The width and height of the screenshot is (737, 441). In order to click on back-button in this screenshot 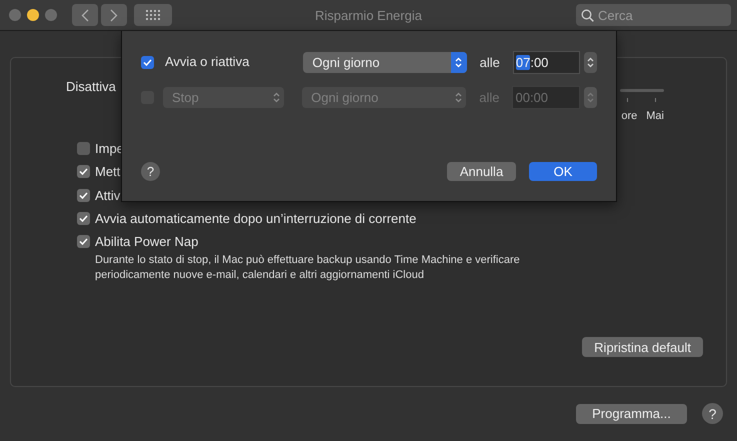, I will do `click(85, 15)`.